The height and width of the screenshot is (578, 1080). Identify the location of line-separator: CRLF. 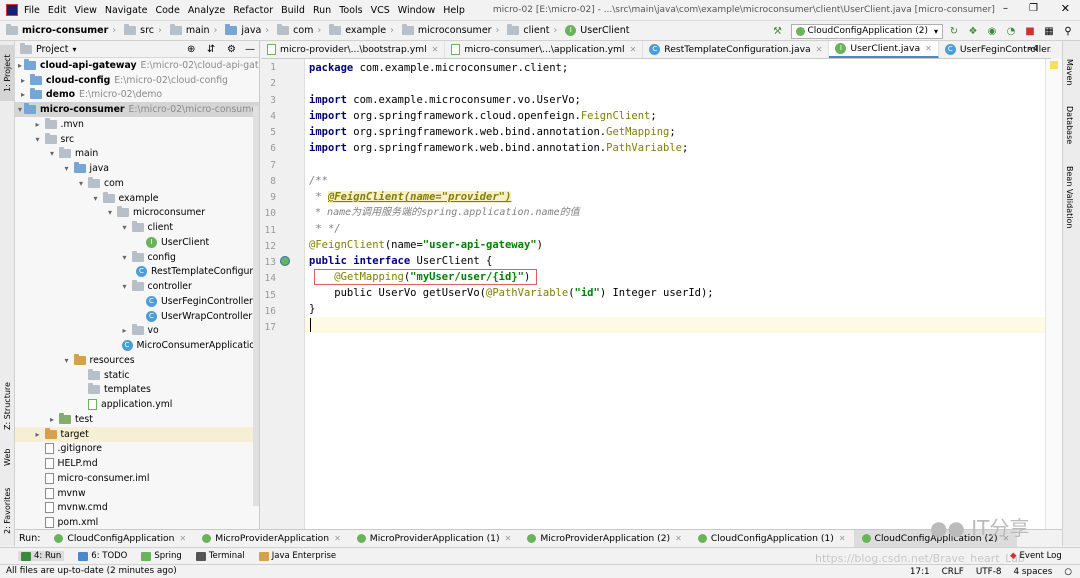
(953, 572).